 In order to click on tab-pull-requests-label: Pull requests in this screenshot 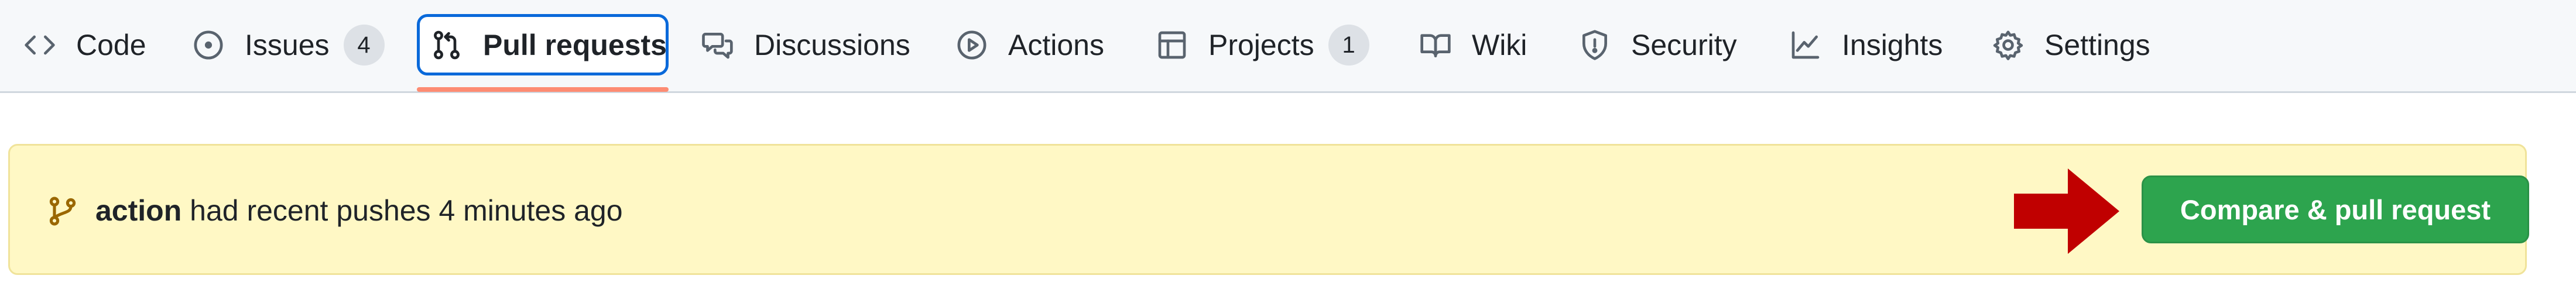, I will do `click(575, 44)`.